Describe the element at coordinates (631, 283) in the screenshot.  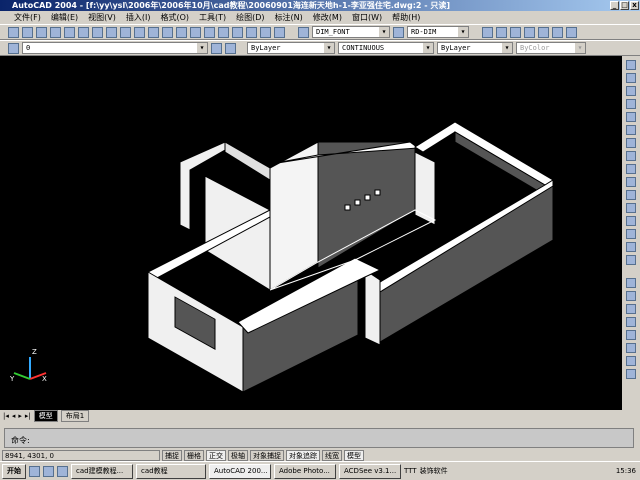
I see `box-icon` at that location.